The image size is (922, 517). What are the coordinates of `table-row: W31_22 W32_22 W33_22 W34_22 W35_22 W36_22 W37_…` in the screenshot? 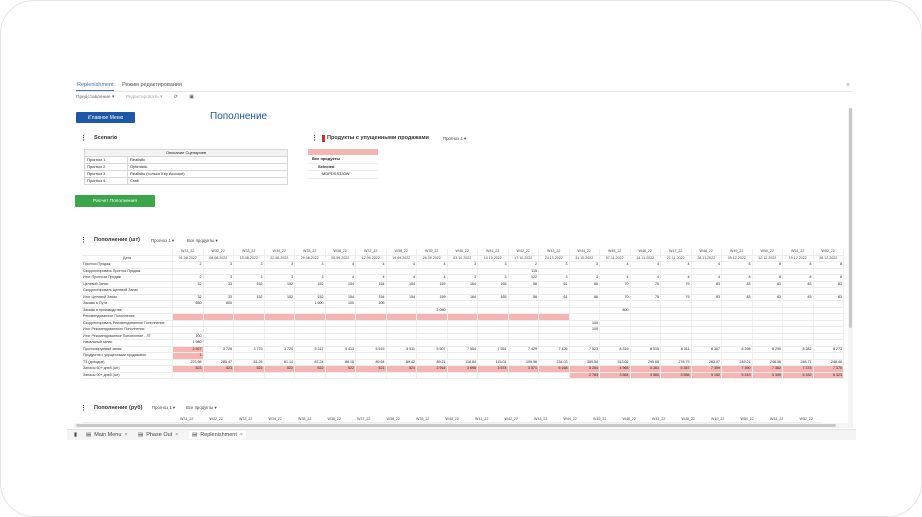 It's located at (451, 419).